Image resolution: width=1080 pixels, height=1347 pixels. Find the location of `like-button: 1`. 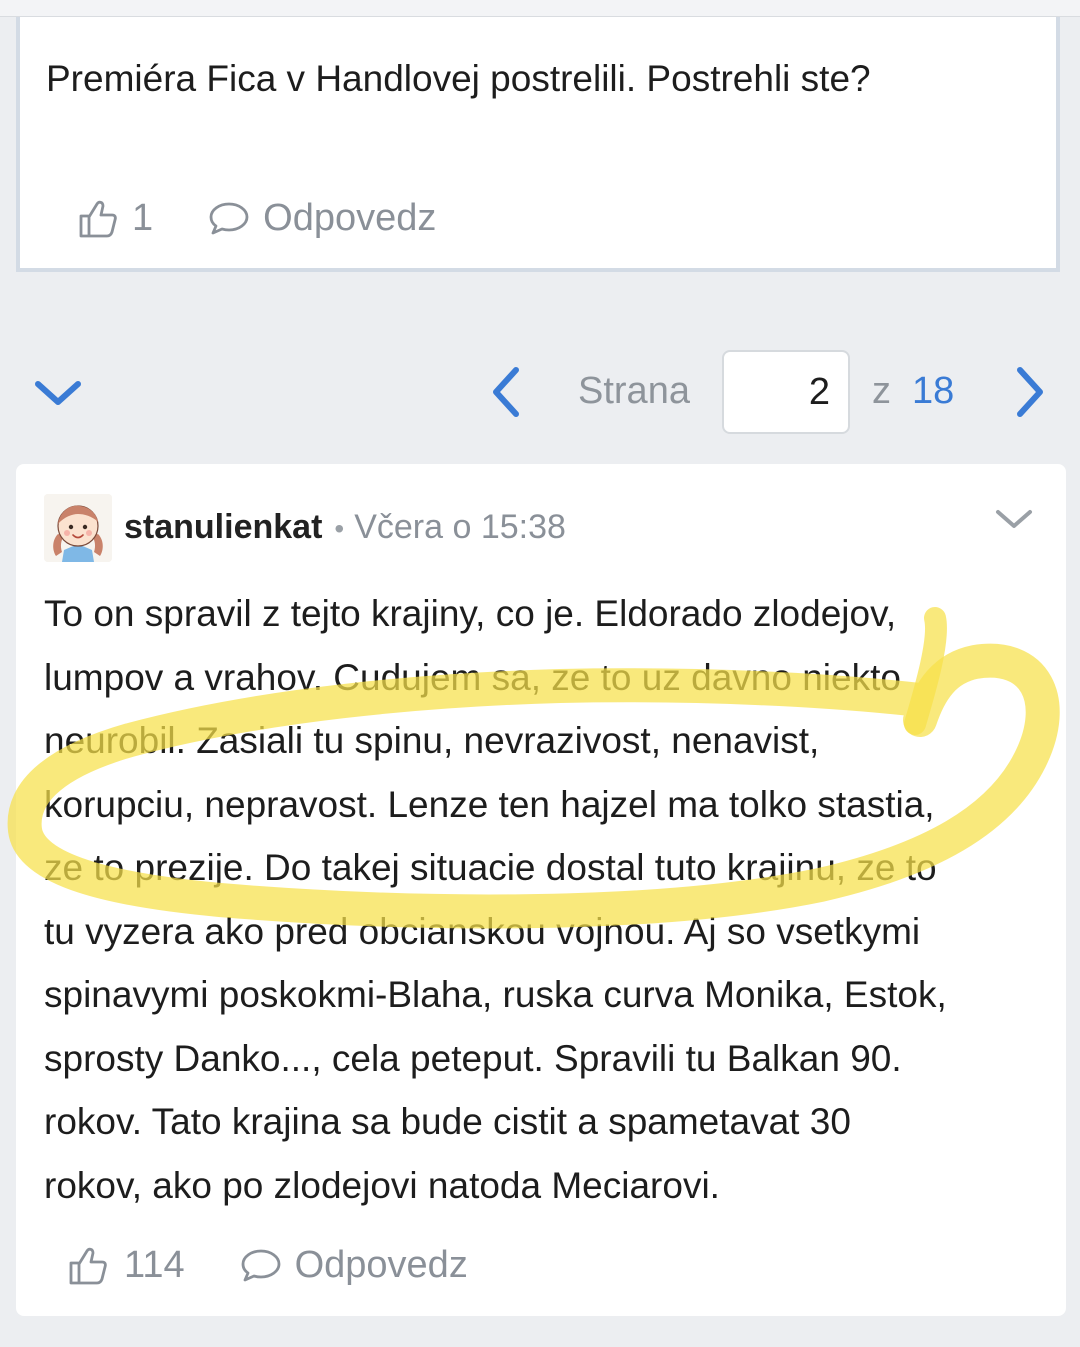

like-button: 1 is located at coordinates (115, 218).